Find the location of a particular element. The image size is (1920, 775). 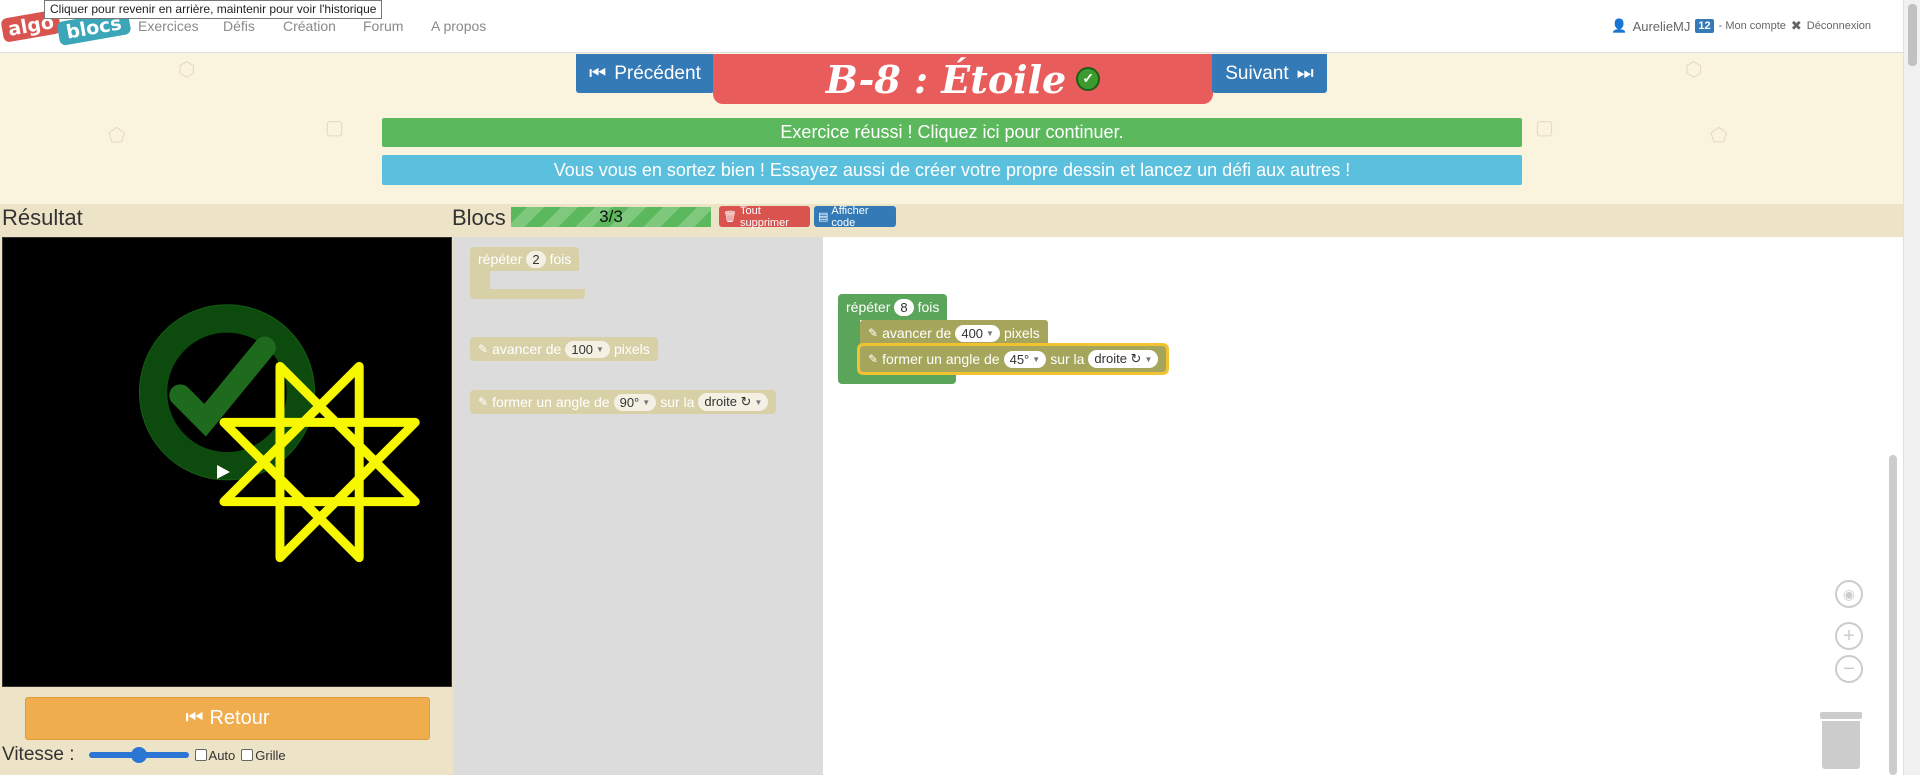

page-scrollbar is located at coordinates (1911, 387).